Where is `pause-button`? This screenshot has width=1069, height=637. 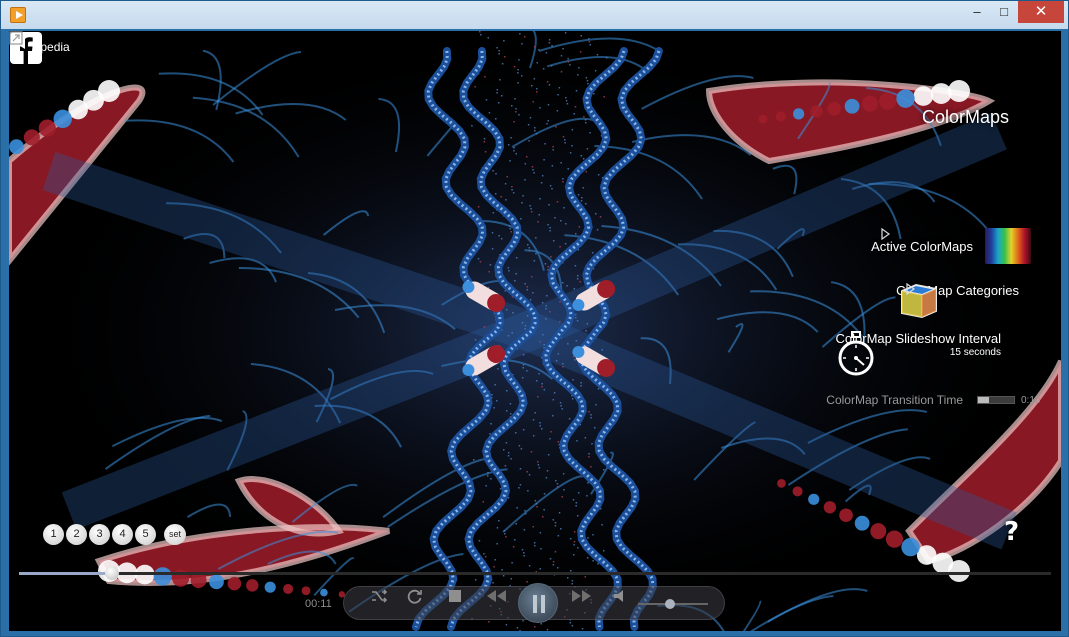 pause-button is located at coordinates (538, 603).